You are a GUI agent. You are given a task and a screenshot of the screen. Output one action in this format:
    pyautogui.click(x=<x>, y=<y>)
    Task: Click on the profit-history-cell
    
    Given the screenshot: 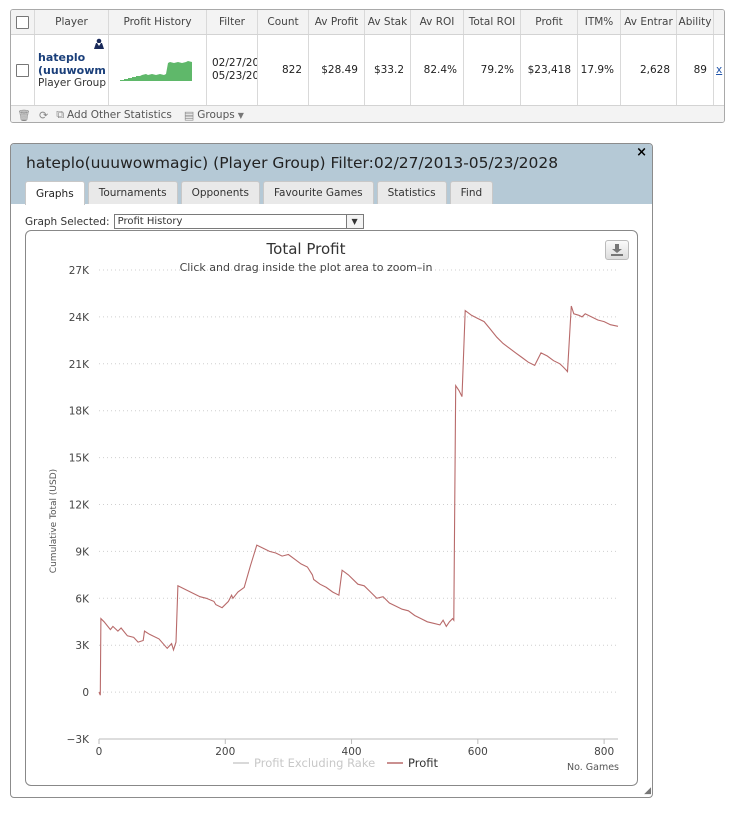 What is the action you would take?
    pyautogui.click(x=158, y=70)
    